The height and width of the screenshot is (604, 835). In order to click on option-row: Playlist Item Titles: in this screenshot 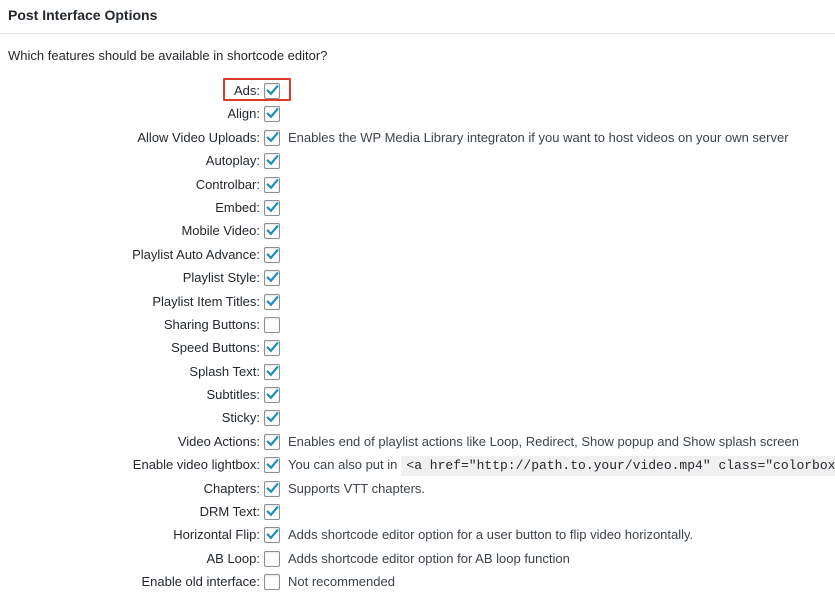, I will do `click(417, 301)`.